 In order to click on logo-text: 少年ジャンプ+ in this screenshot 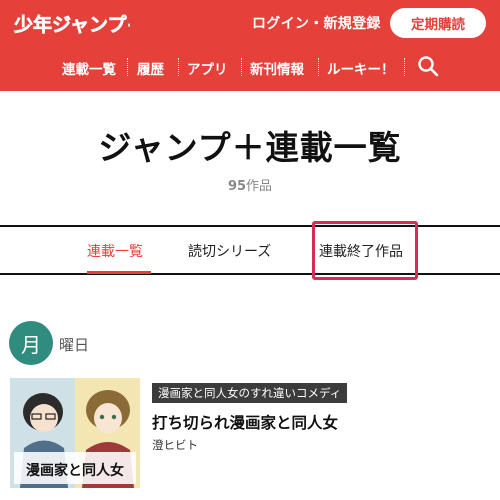, I will do `click(71, 24)`.